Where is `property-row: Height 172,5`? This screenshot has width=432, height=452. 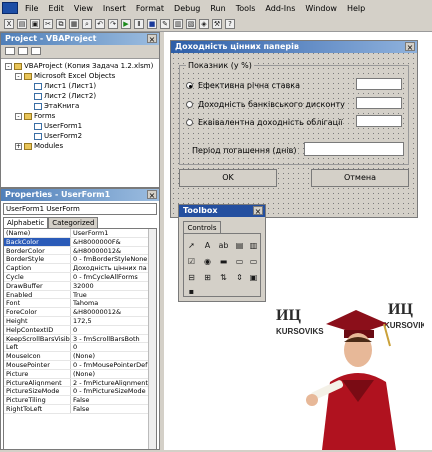 property-row: Height 172,5 is located at coordinates (80, 321).